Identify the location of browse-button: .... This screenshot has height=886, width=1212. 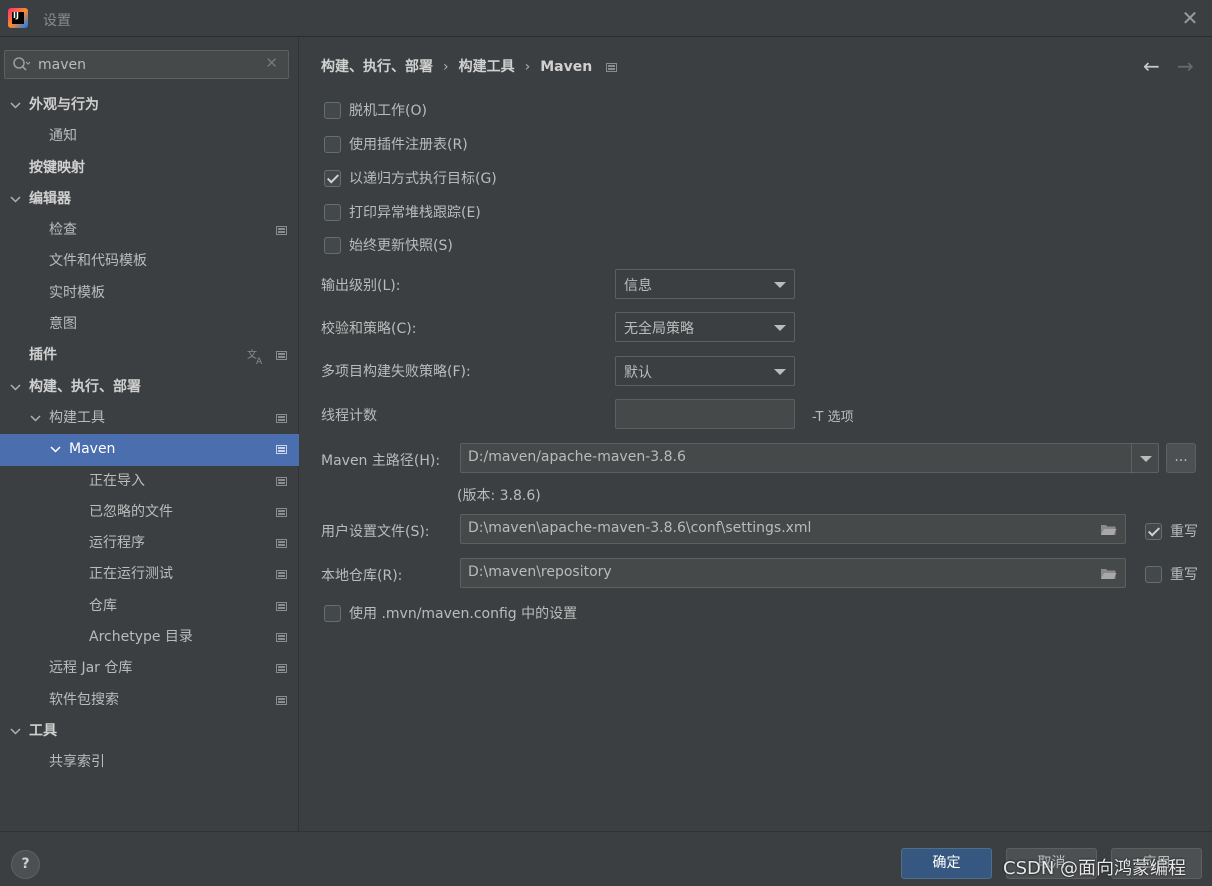
(1181, 458).